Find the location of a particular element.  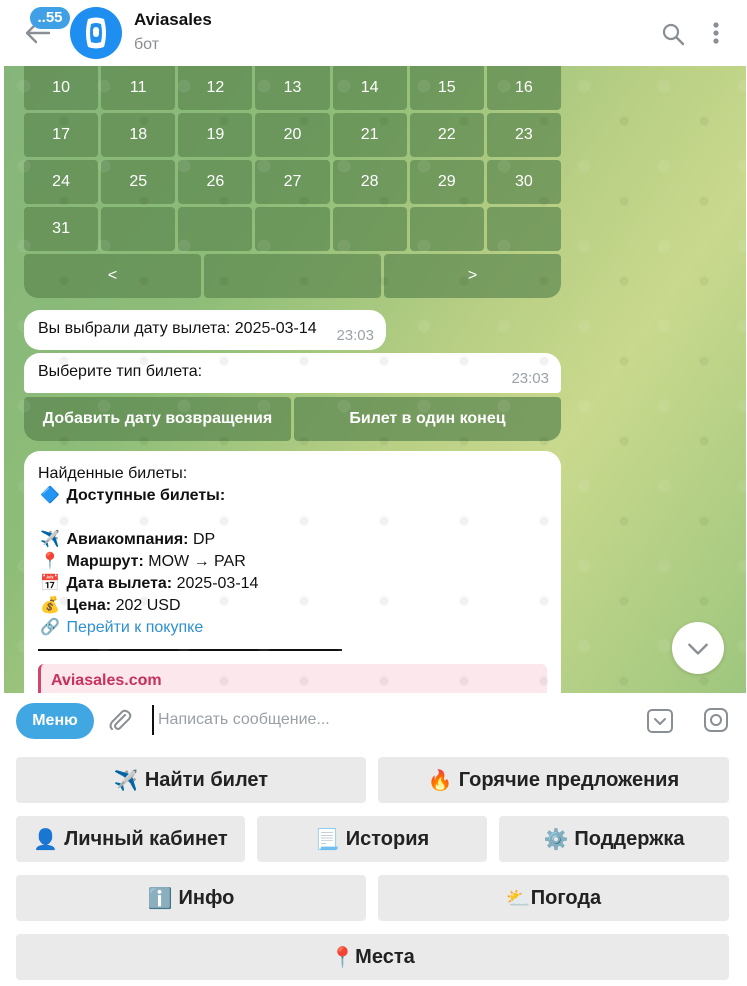

calendar-day-button: 19 is located at coordinates (215, 135).